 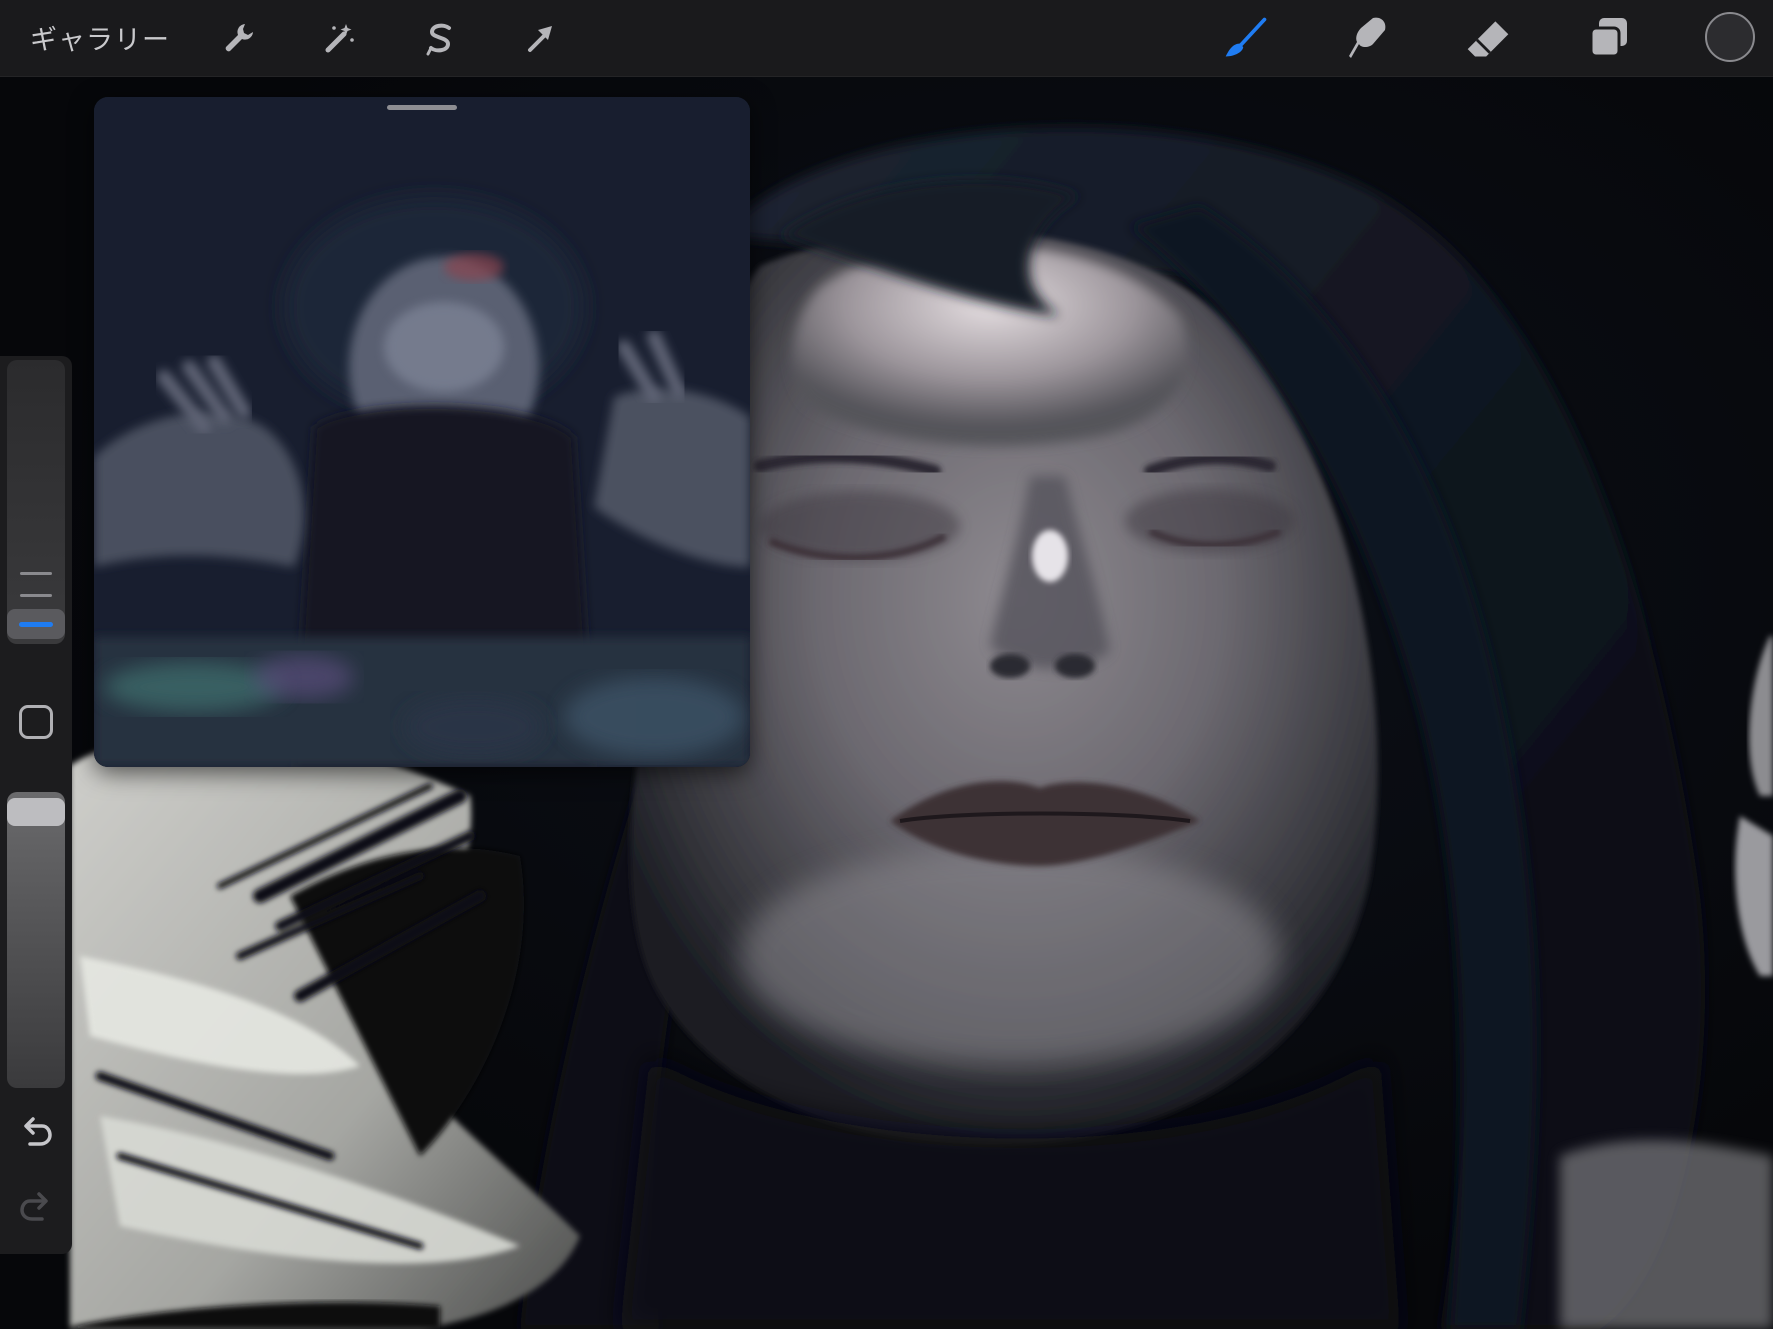 I want to click on layers-button, so click(x=1609, y=38).